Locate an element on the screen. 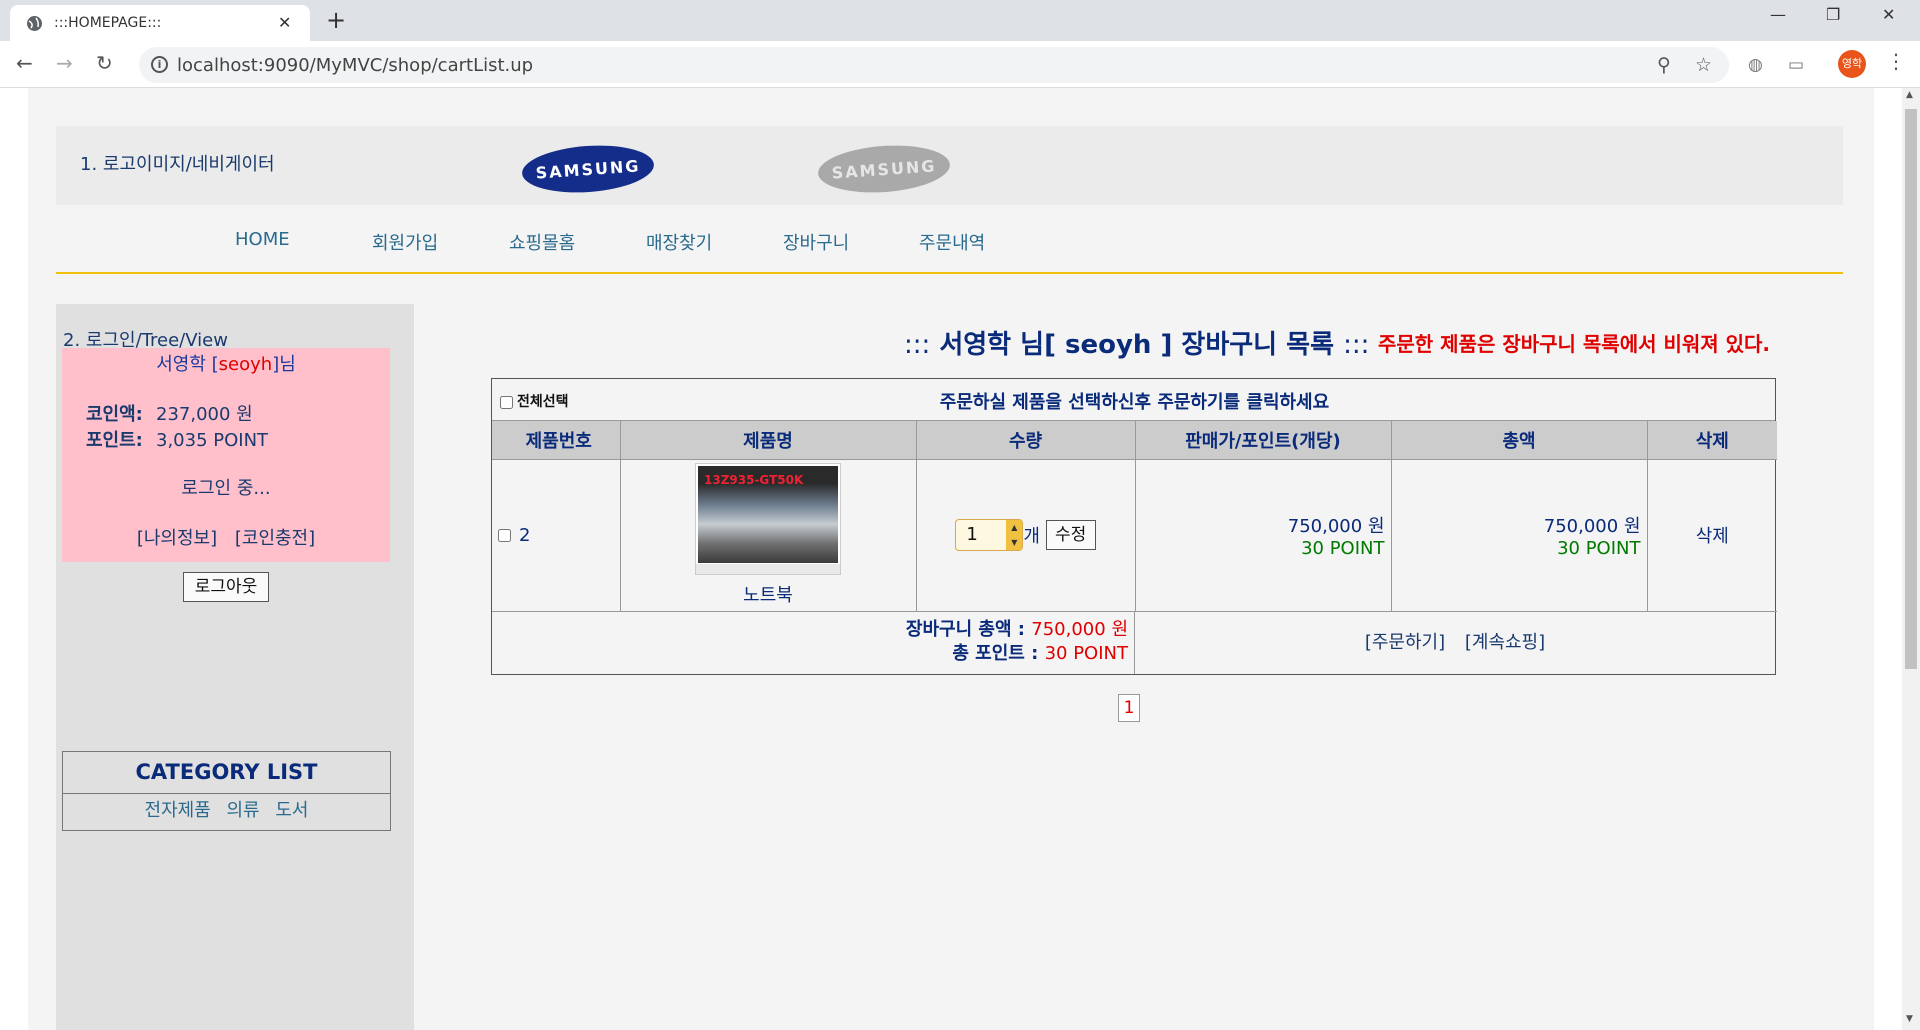 The width and height of the screenshot is (1920, 1030). product-cell: 13Z935-GT50K 노트북 is located at coordinates (768, 535).